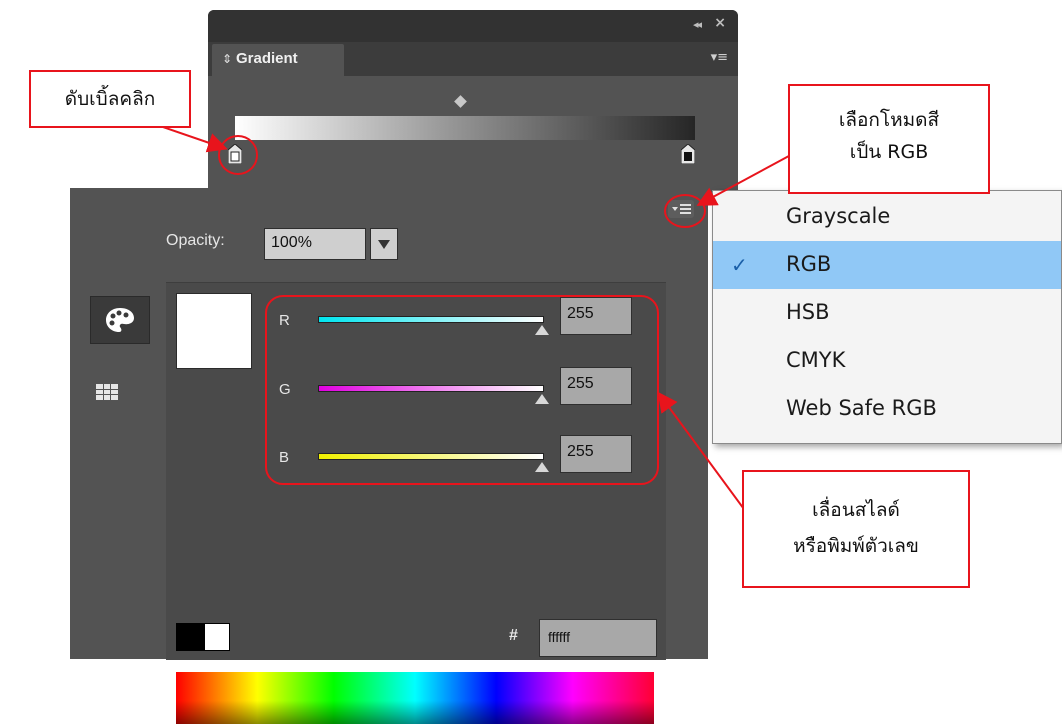 The height and width of the screenshot is (724, 1062). Describe the element at coordinates (856, 546) in the screenshot. I see `callout-slider-line2: หรือพิมพ์ตัวเลข` at that location.